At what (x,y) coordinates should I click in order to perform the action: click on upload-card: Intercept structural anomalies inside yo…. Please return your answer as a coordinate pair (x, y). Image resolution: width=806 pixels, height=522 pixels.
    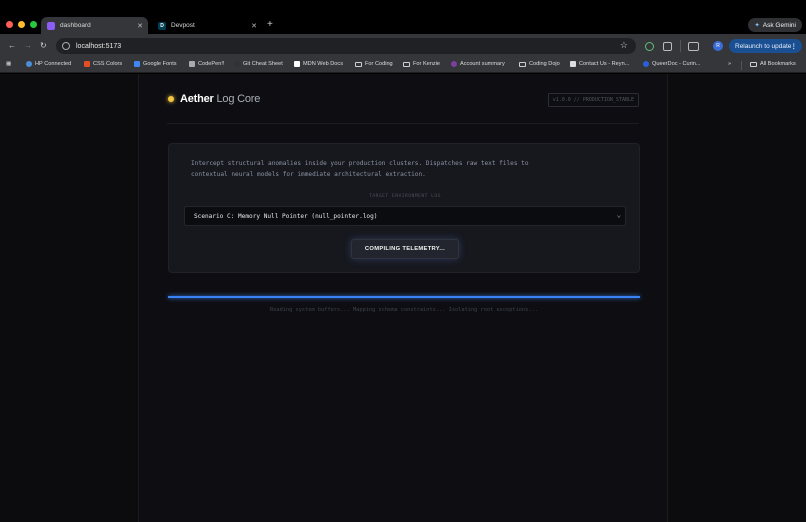
    Looking at the image, I should click on (404, 208).